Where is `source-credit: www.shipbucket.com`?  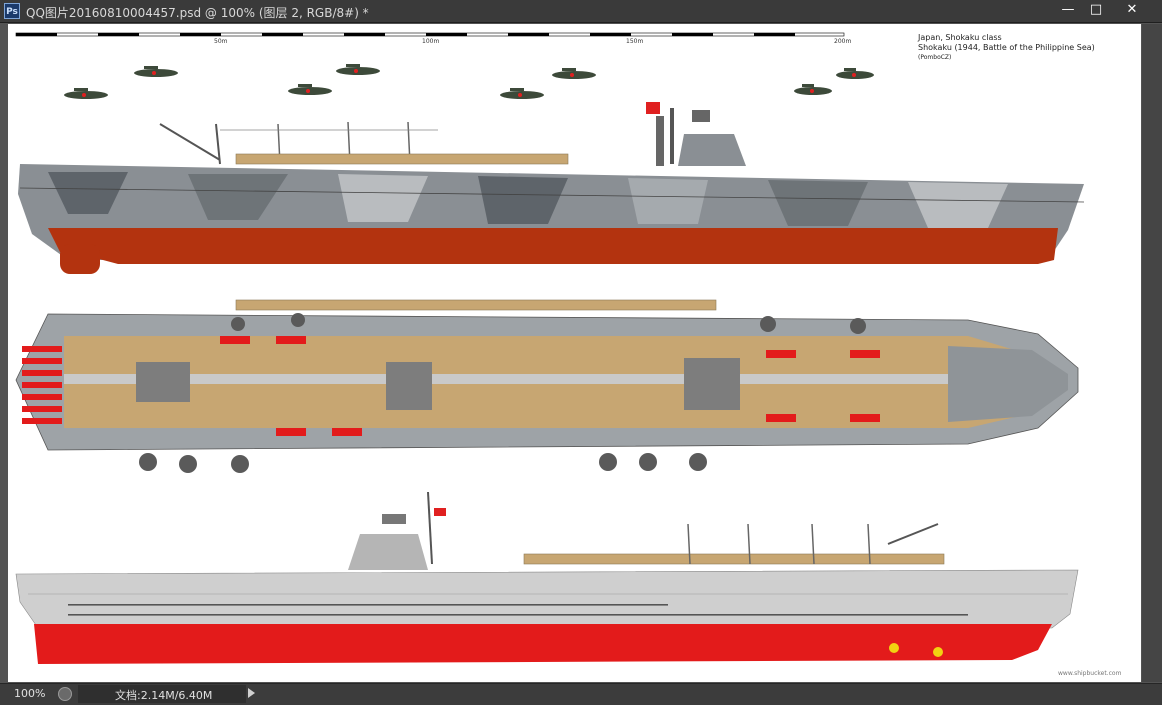
source-credit: www.shipbucket.com is located at coordinates (1090, 673).